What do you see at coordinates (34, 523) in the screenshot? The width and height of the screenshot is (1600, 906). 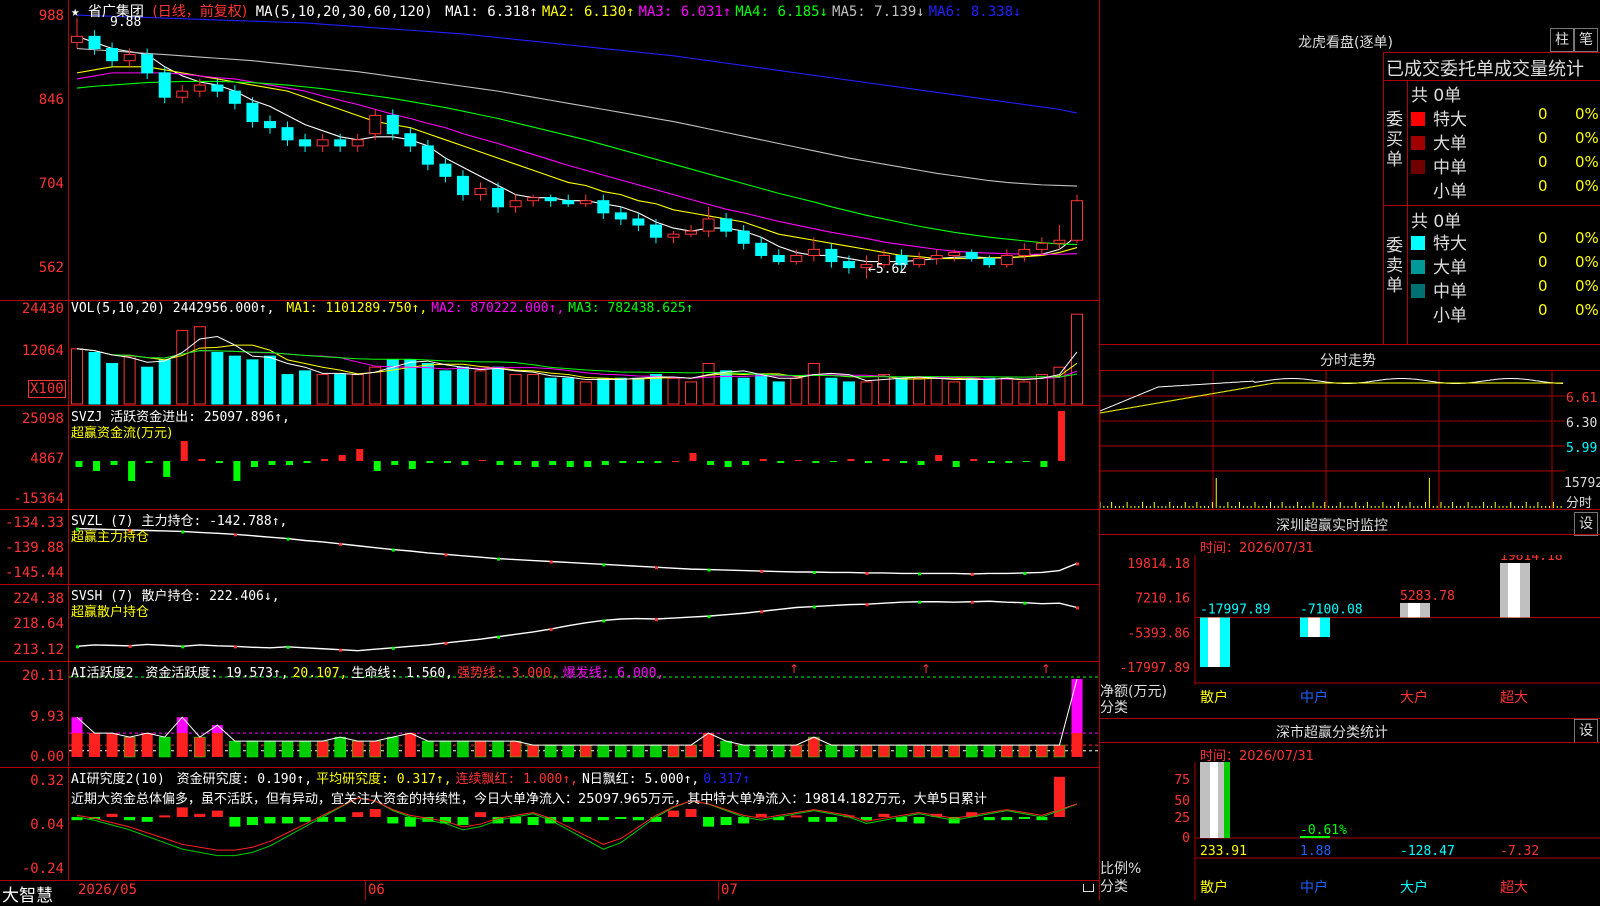 I see `svzl-ylabel: -134.33` at bounding box center [34, 523].